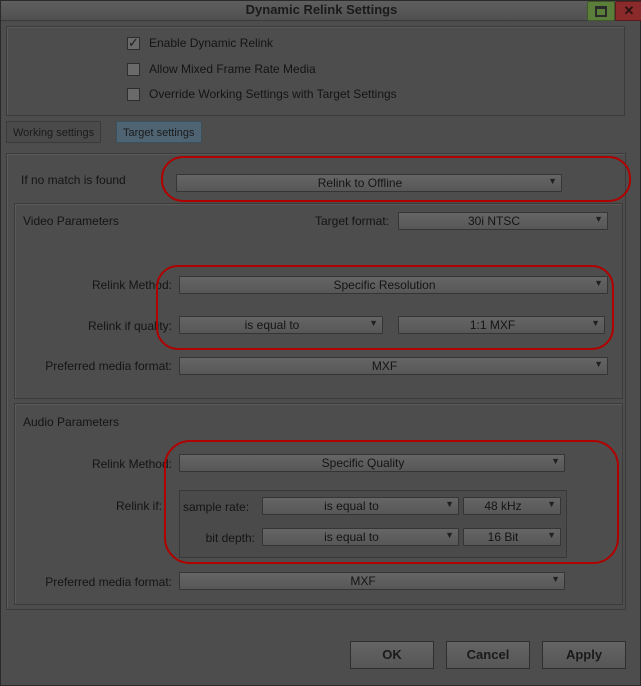 This screenshot has height=686, width=641. Describe the element at coordinates (133, 43) in the screenshot. I see `enable-dynamic-relink-checkbox` at that location.